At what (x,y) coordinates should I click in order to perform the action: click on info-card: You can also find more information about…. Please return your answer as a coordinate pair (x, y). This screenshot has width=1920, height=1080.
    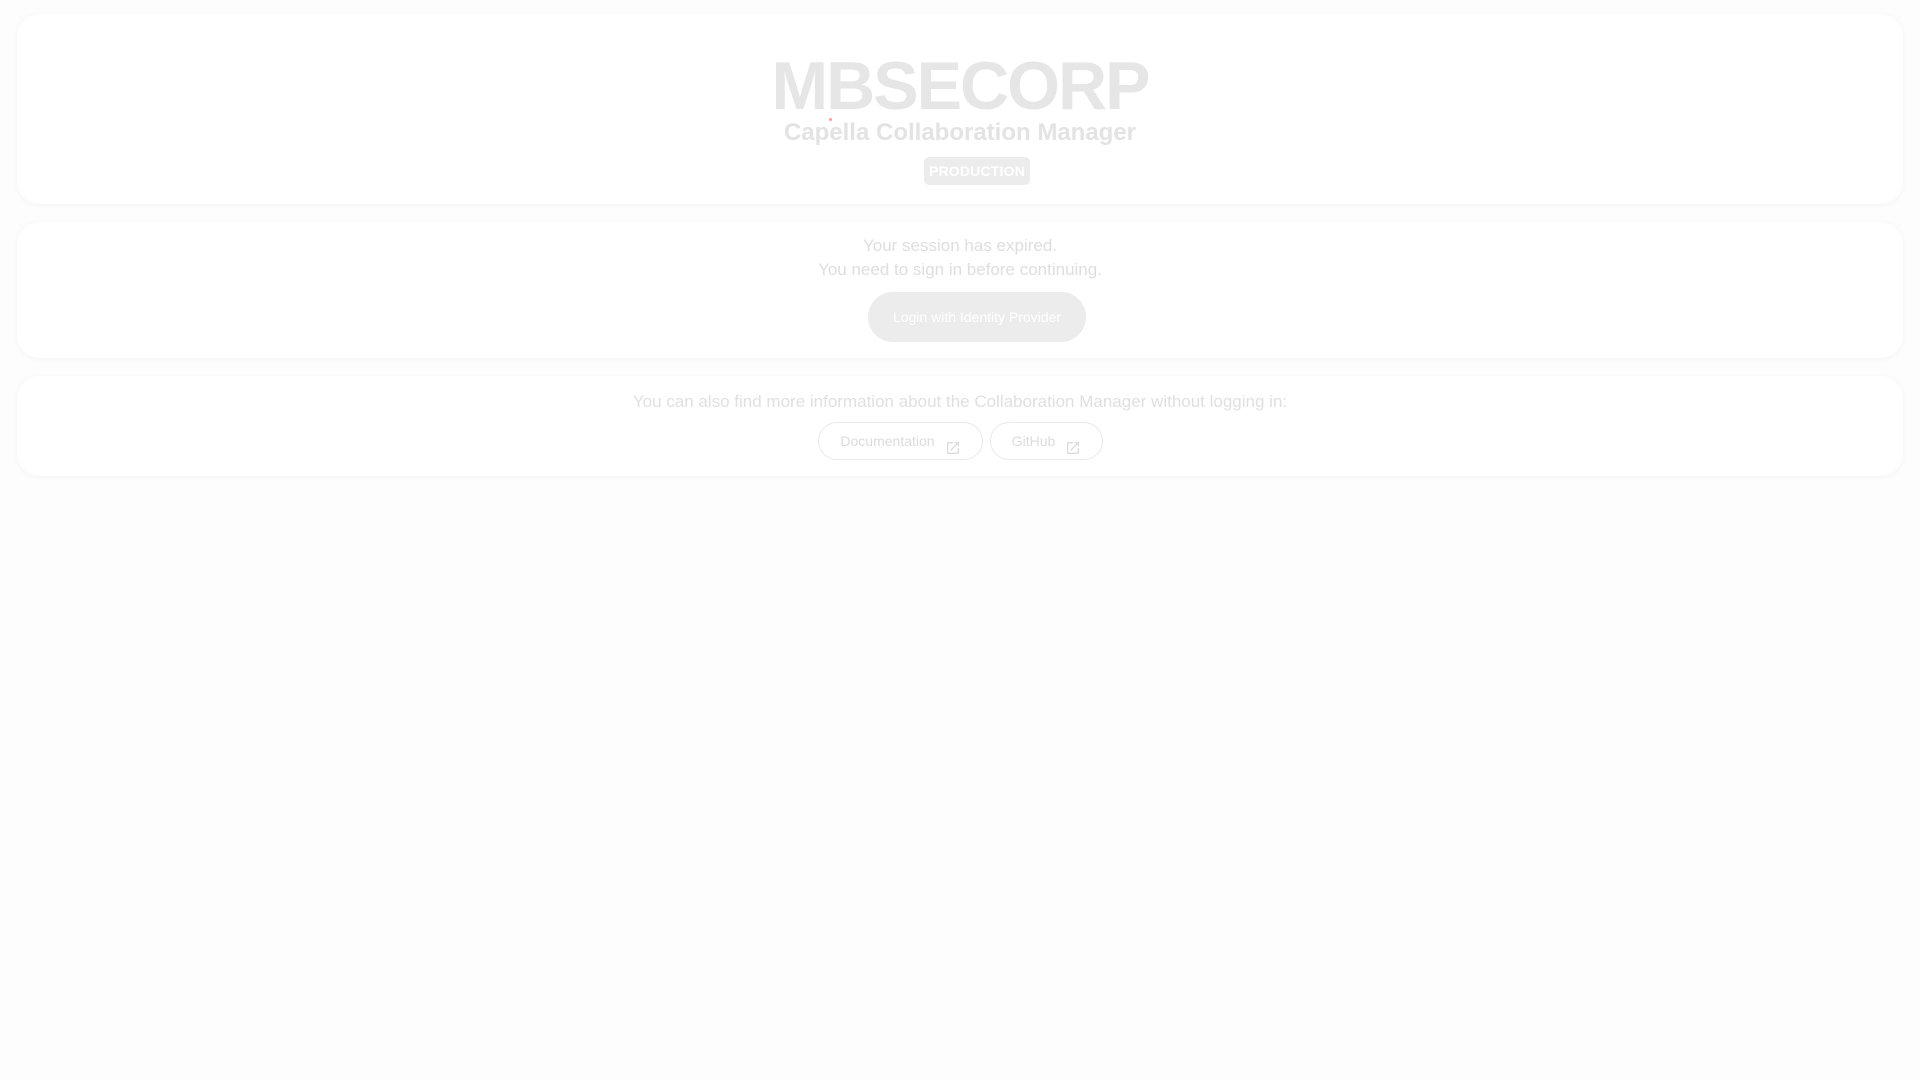
    Looking at the image, I should click on (960, 426).